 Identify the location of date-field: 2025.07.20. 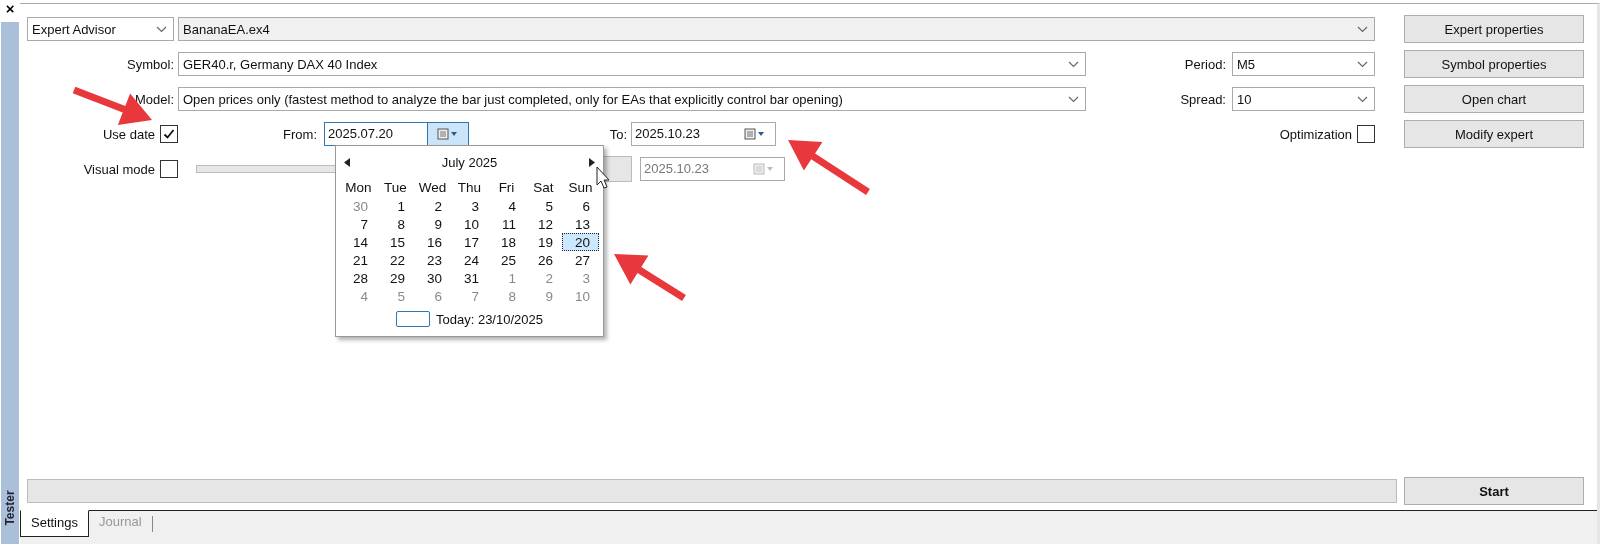
(396, 134).